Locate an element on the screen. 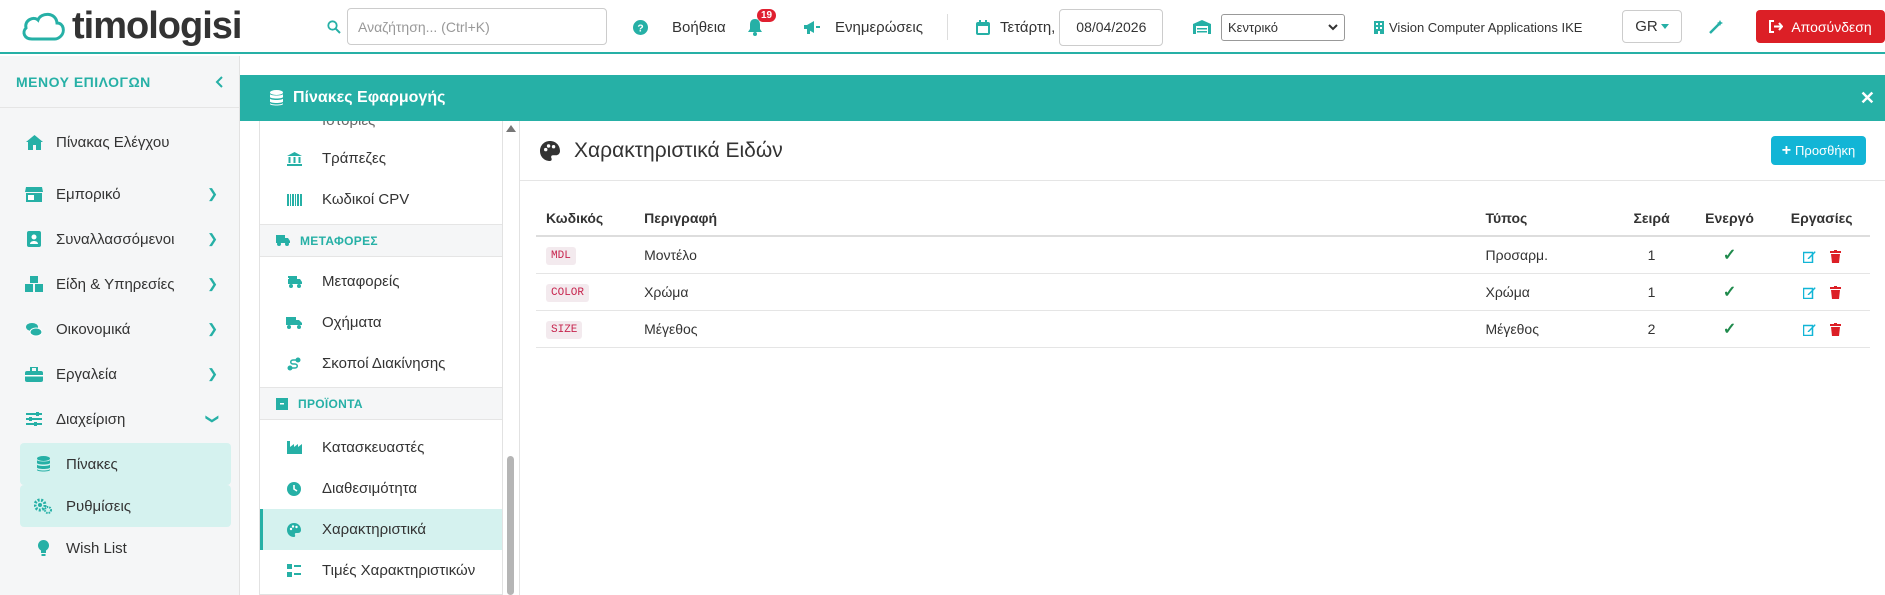 The height and width of the screenshot is (595, 1885). branch-select: Κεντρικό is located at coordinates (1283, 27).